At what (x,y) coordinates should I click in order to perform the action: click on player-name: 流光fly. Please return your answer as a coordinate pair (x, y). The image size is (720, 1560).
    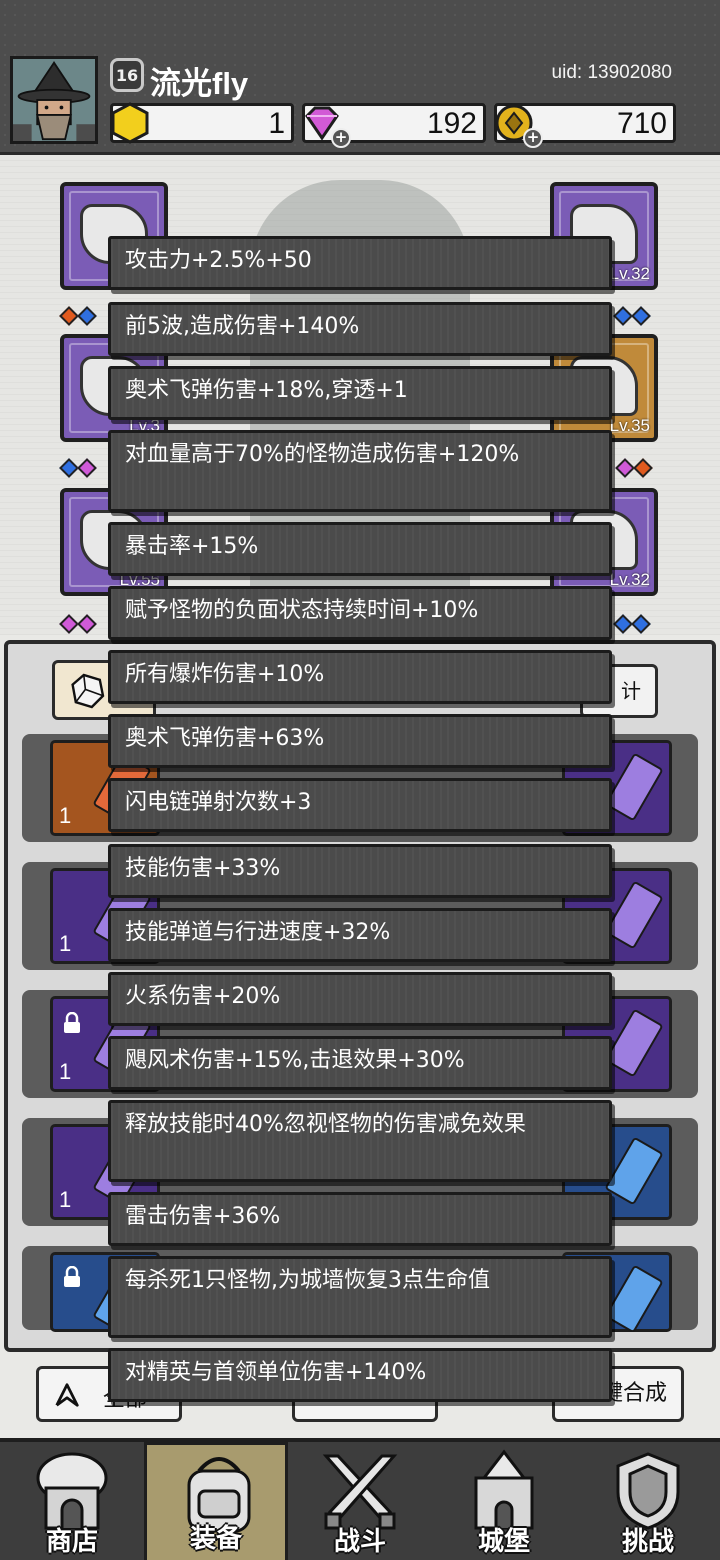
    Looking at the image, I should click on (199, 83).